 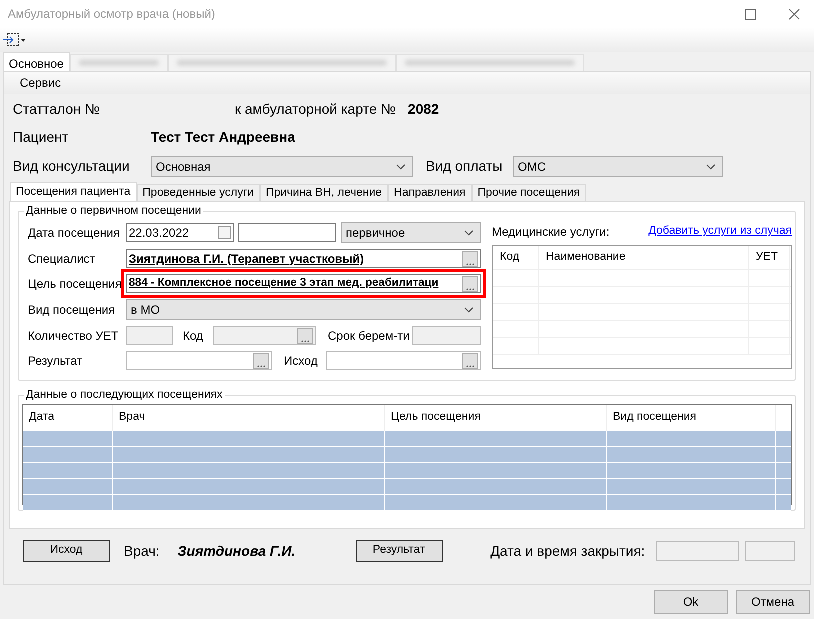 I want to click on field-label: Медицинские услуги:, so click(x=551, y=232).